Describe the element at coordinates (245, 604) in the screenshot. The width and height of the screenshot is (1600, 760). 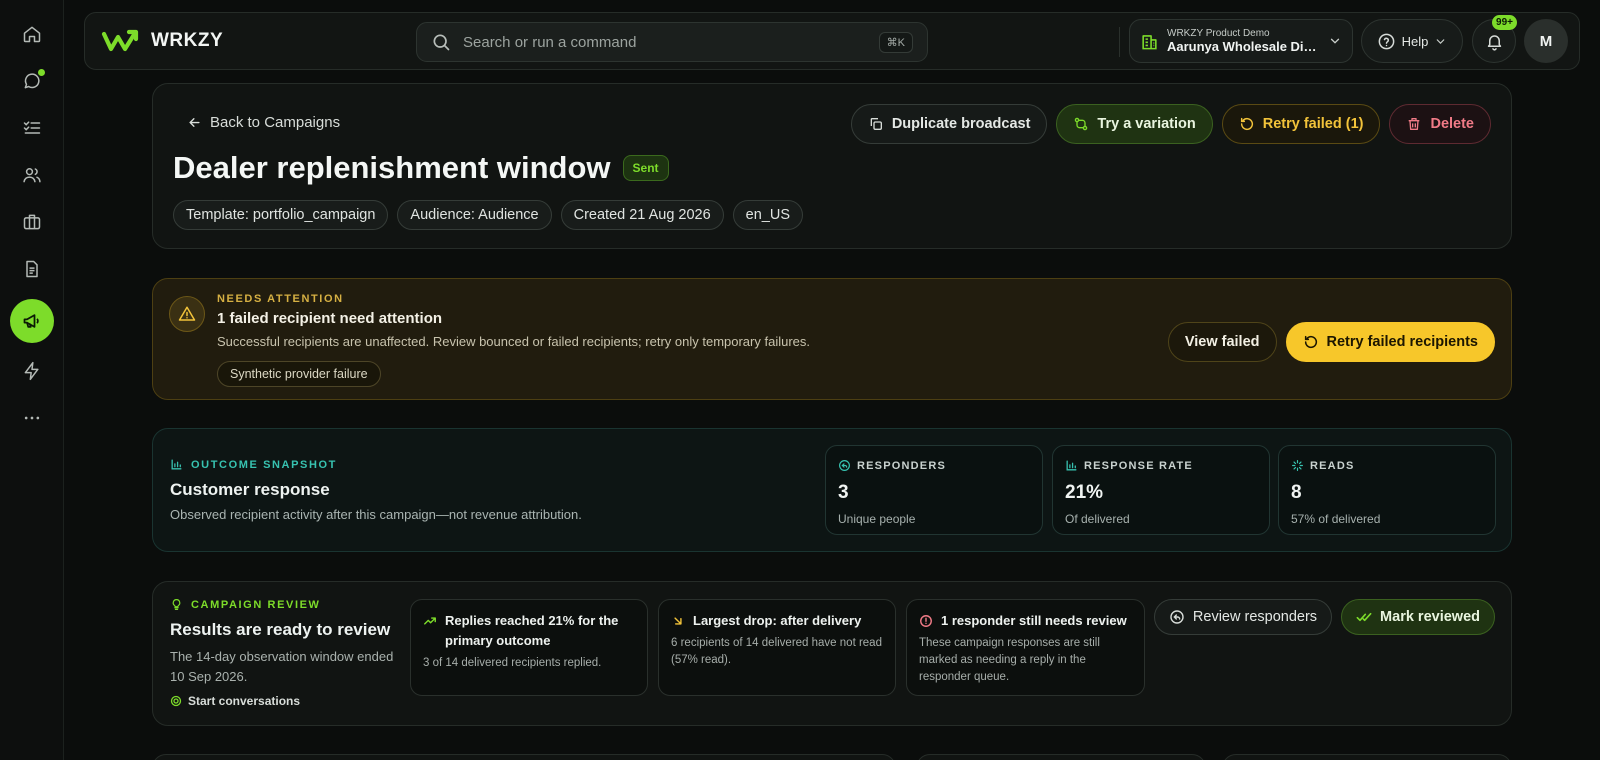
I see `review-eyebrow: CAMPAIGN REVIEW` at that location.